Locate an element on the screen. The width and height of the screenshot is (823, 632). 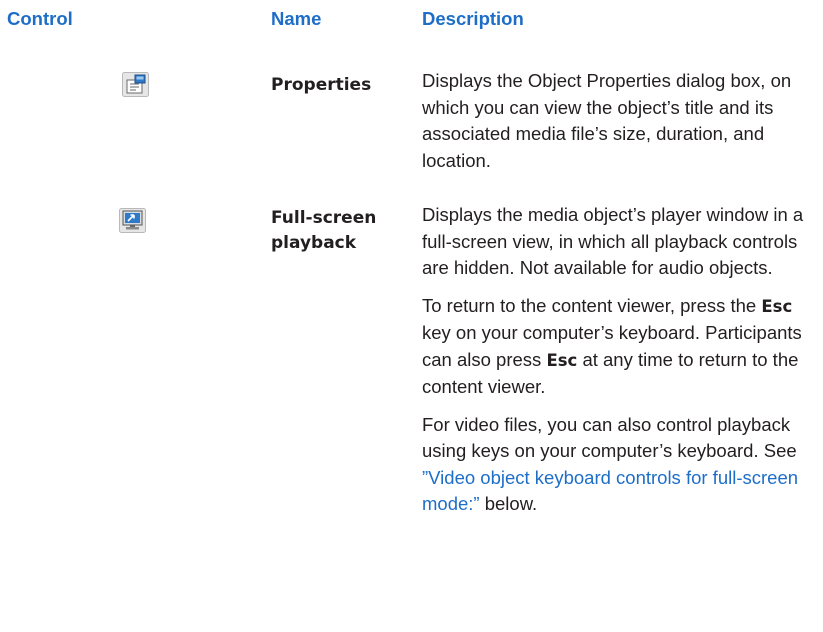
row-name-full-screen-playback: Full-screen playback is located at coordinates (324, 230).